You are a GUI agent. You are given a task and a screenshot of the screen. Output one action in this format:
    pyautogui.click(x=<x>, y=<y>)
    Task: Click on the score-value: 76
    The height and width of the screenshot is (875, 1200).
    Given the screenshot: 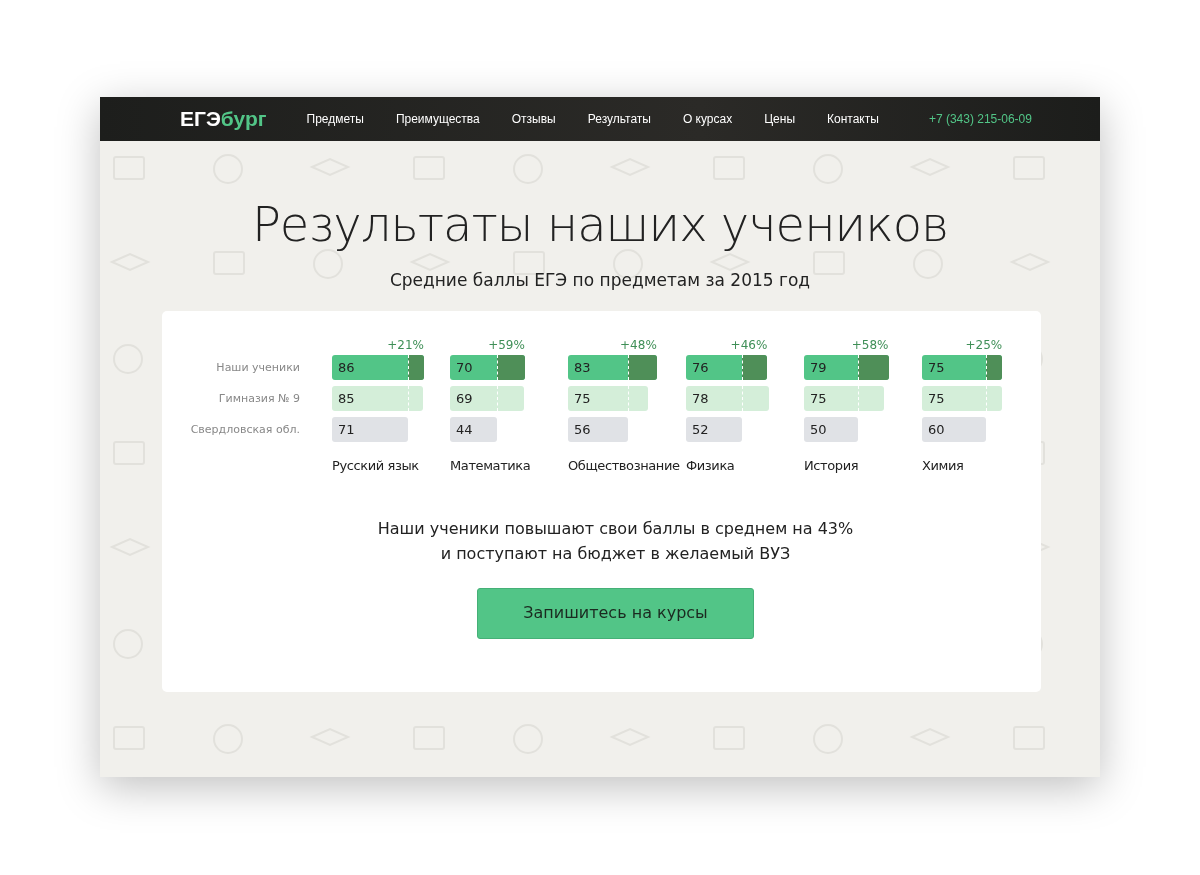 What is the action you would take?
    pyautogui.click(x=700, y=368)
    